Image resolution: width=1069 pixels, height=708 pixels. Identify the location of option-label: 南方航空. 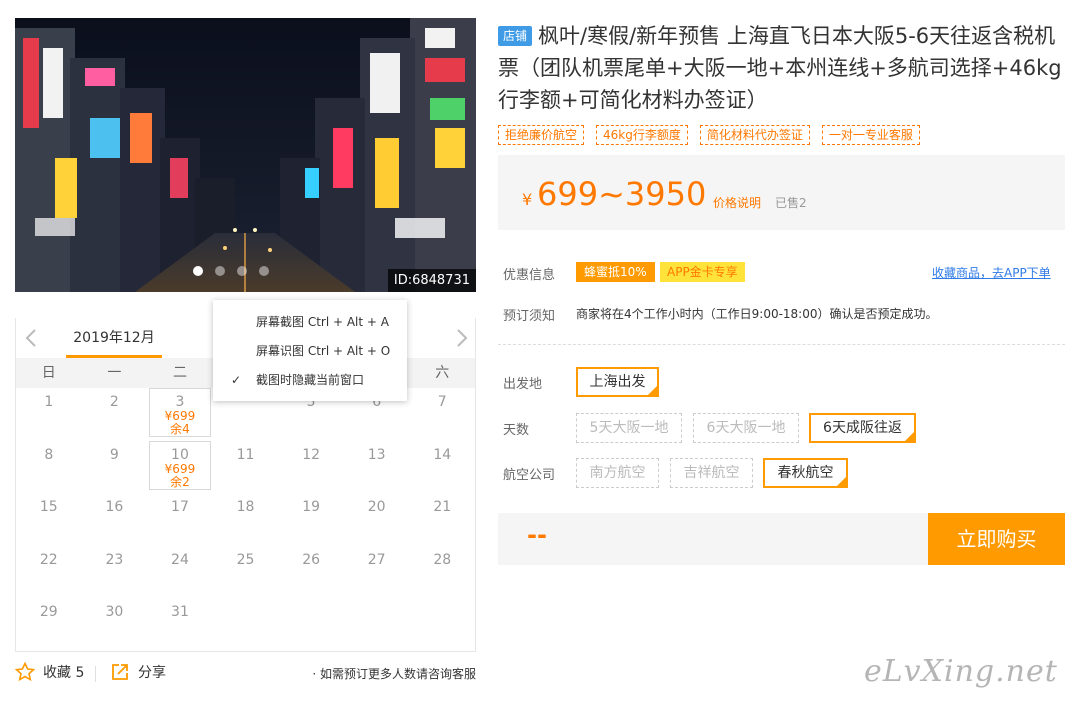
(617, 473).